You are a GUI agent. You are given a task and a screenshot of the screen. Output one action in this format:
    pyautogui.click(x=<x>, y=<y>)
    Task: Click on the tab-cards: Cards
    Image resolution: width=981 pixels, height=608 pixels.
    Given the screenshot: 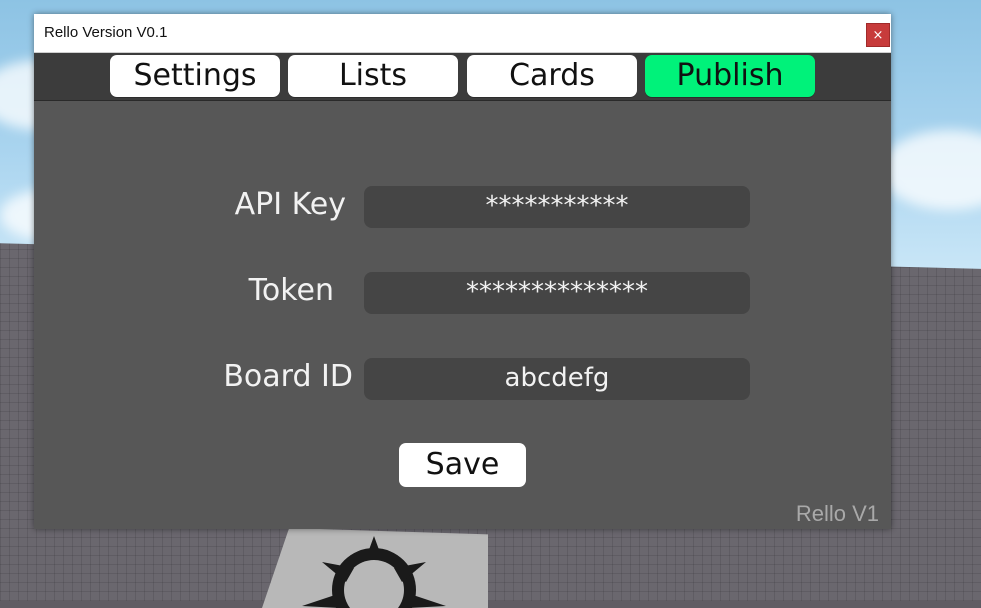 What is the action you would take?
    pyautogui.click(x=552, y=76)
    